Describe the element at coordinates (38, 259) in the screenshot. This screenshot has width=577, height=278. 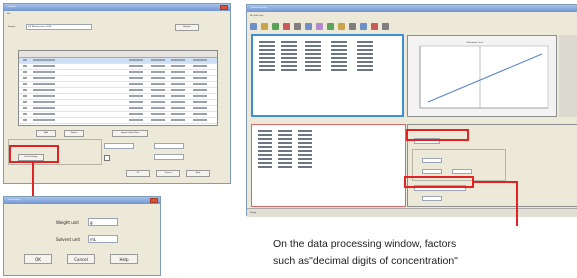
I see `dialog-ok-button: OK` at that location.